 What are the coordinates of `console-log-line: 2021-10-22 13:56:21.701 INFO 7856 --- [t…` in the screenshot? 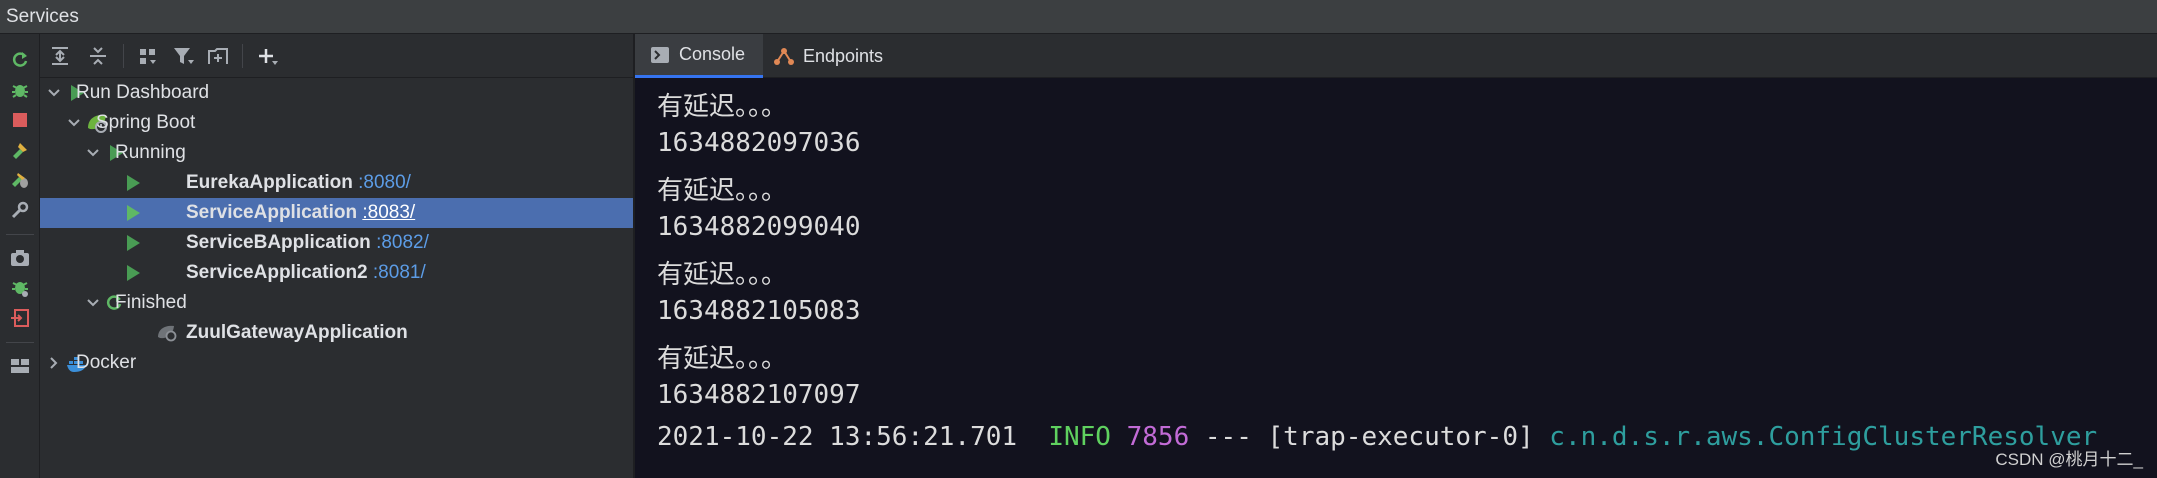 It's located at (1377, 437).